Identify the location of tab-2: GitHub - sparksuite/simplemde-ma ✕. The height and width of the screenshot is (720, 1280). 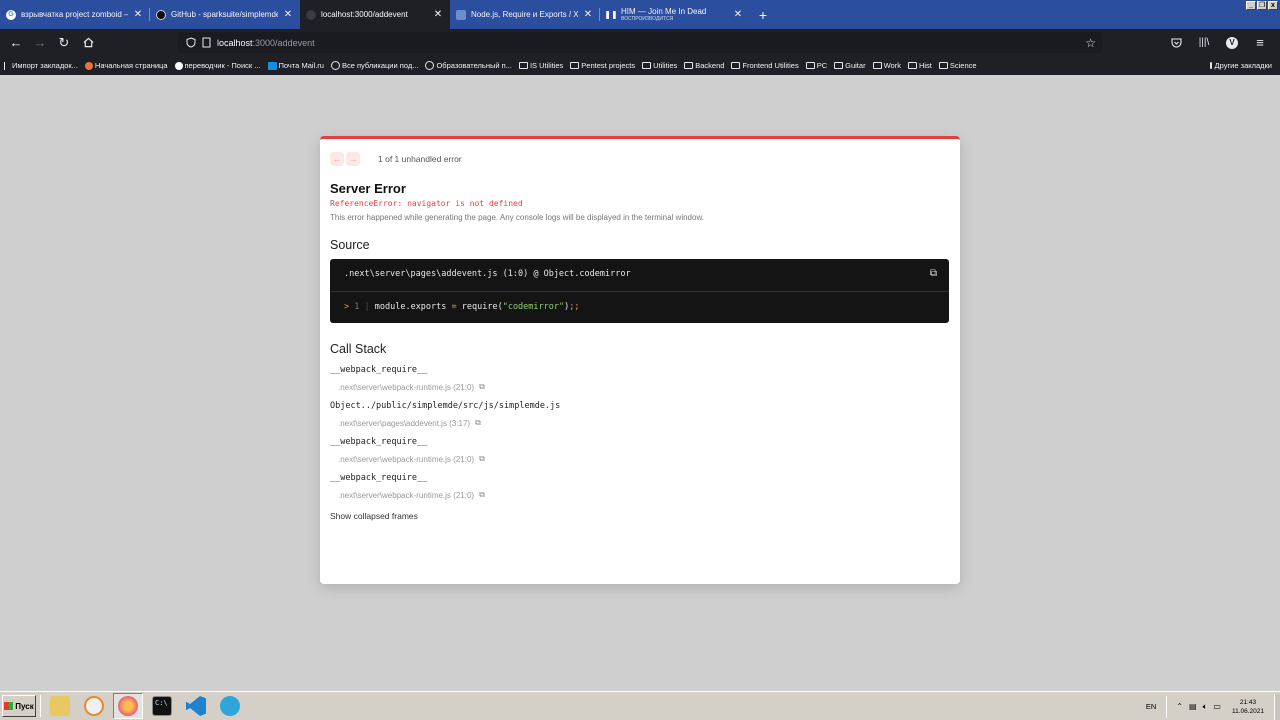
(225, 14).